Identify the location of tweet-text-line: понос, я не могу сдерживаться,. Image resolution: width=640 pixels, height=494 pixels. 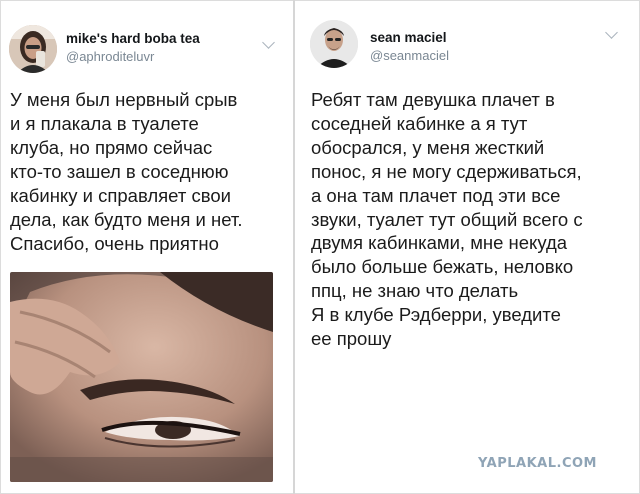
(446, 171).